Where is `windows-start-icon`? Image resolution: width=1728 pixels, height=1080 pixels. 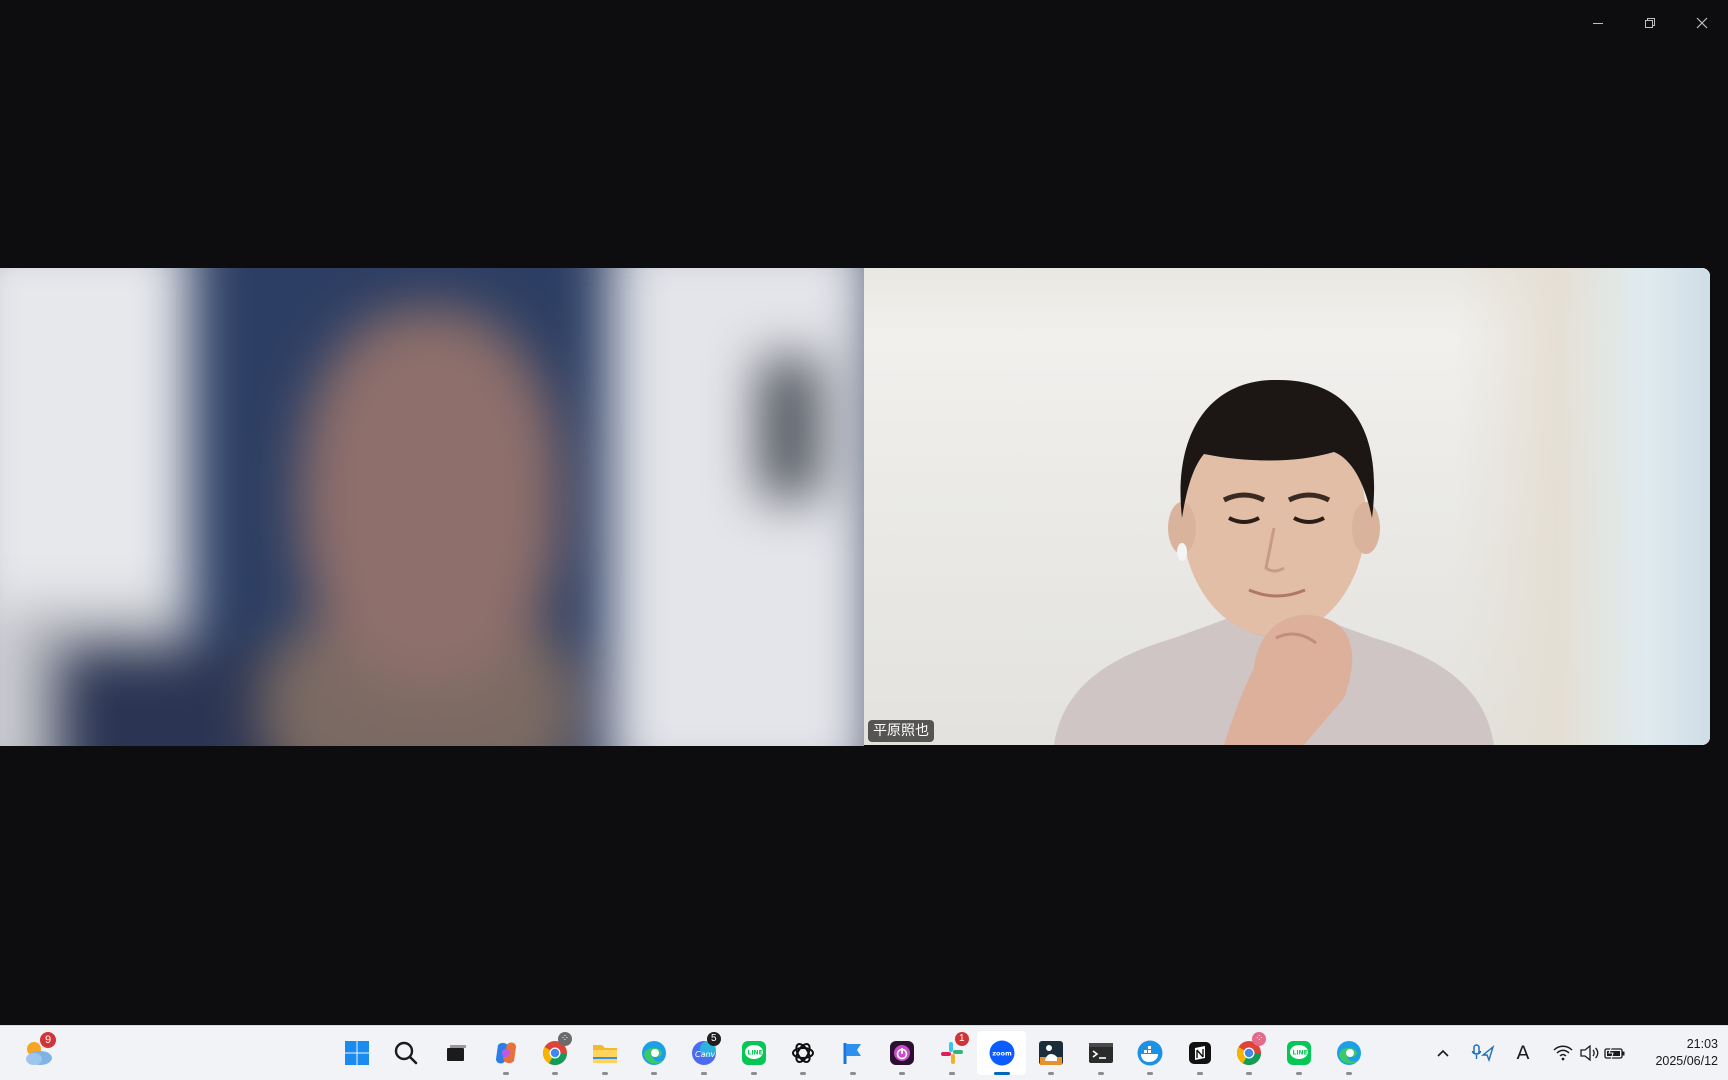
windows-start-icon is located at coordinates (356, 1053).